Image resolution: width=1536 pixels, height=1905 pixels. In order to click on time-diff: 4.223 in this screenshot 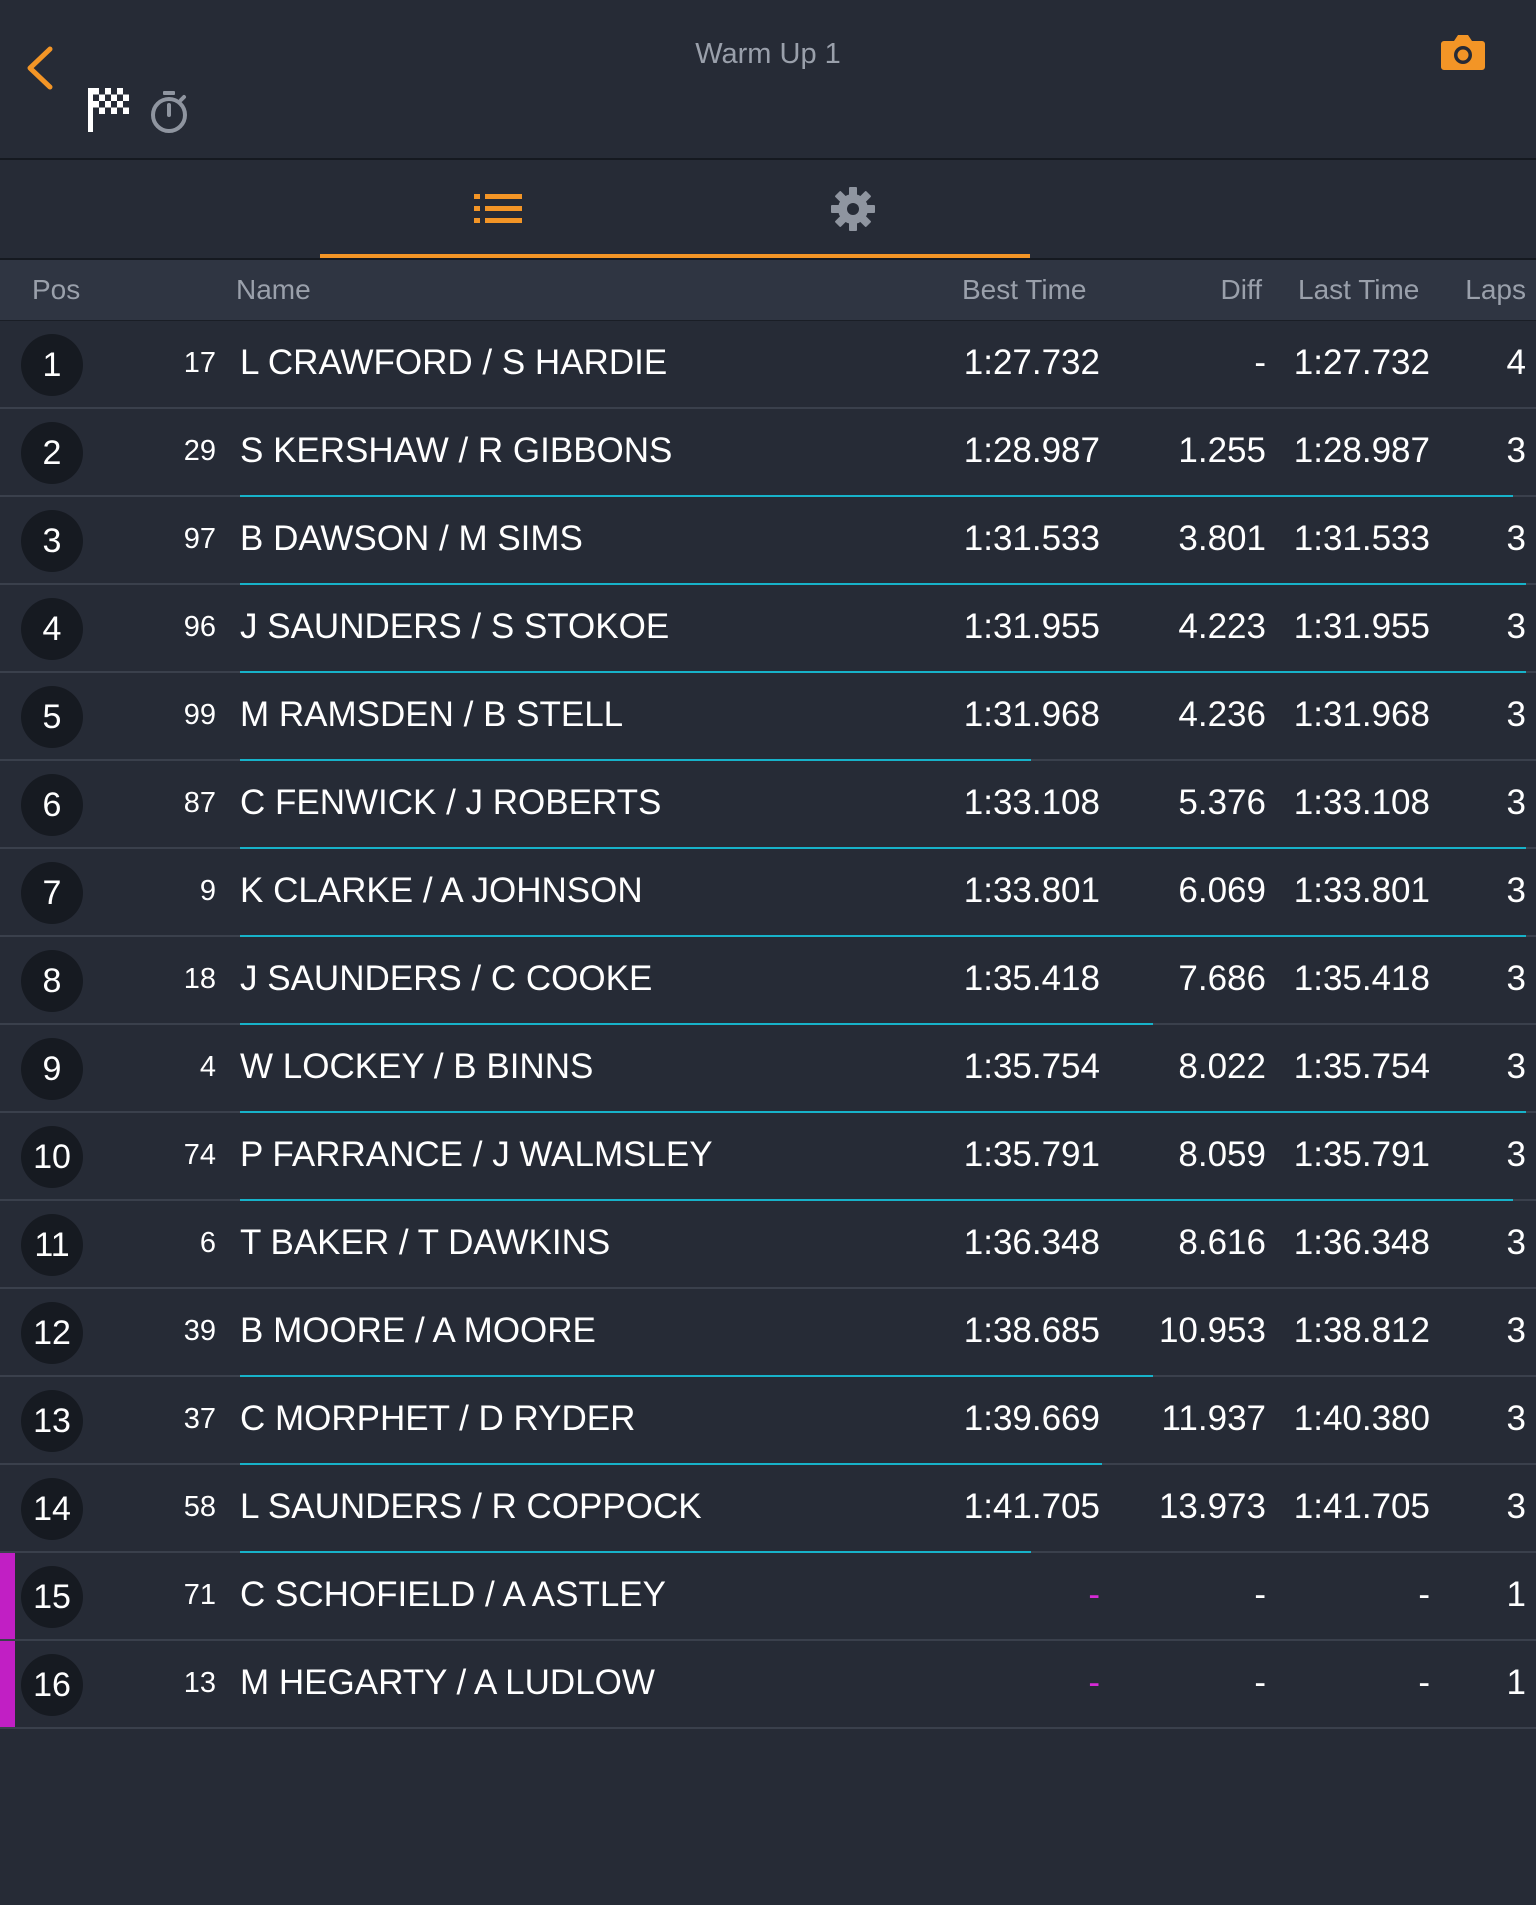, I will do `click(1222, 626)`.